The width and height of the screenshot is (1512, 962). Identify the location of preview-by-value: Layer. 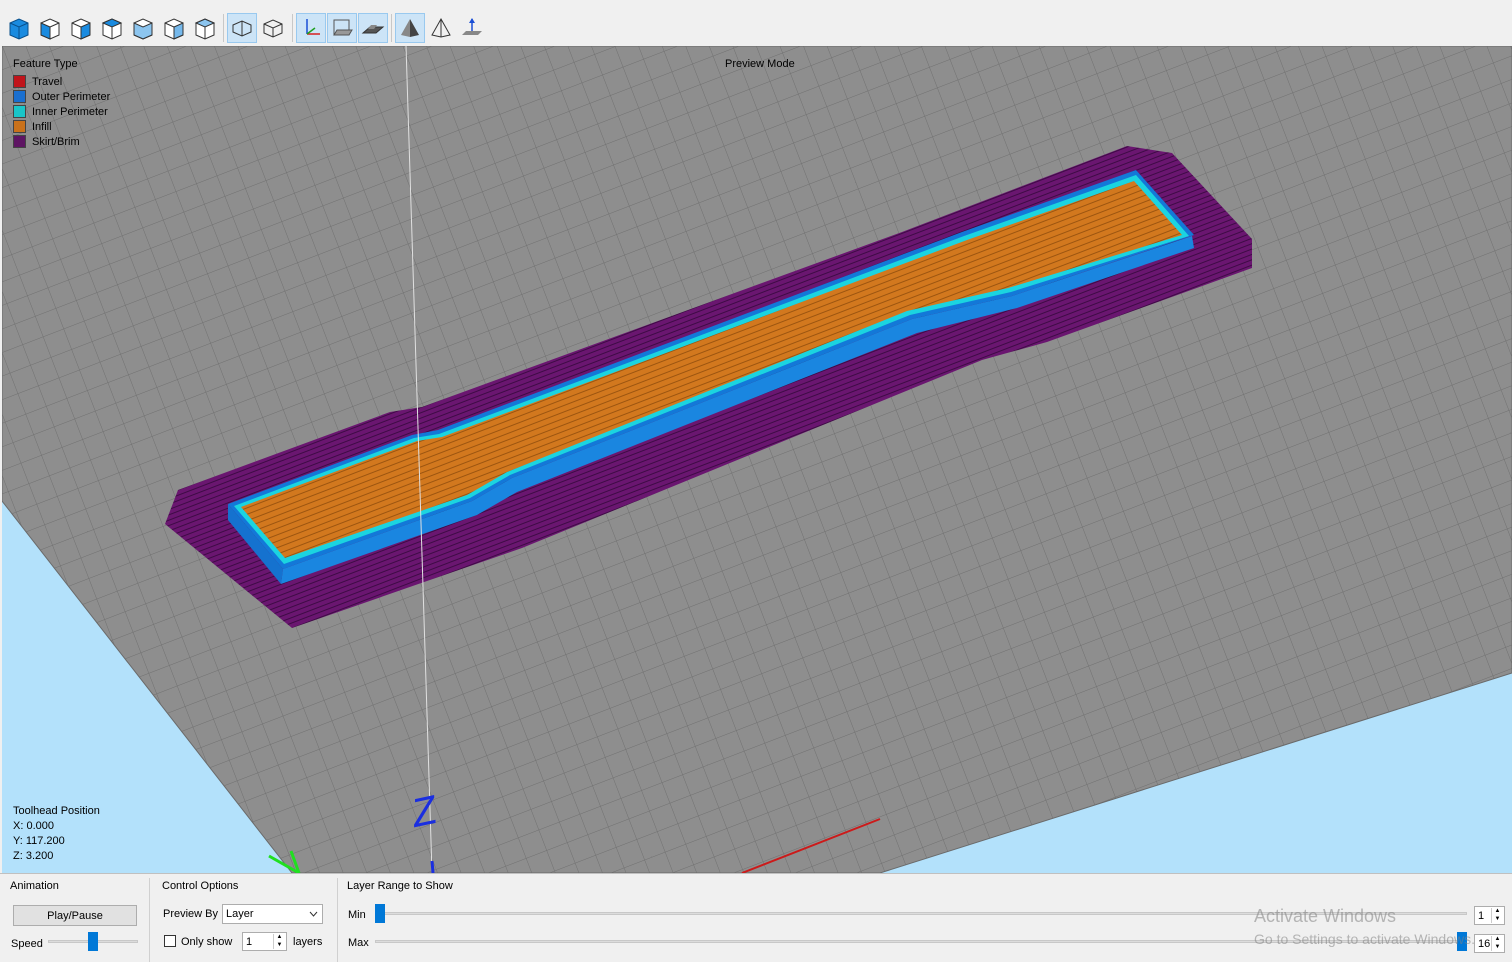
(240, 914).